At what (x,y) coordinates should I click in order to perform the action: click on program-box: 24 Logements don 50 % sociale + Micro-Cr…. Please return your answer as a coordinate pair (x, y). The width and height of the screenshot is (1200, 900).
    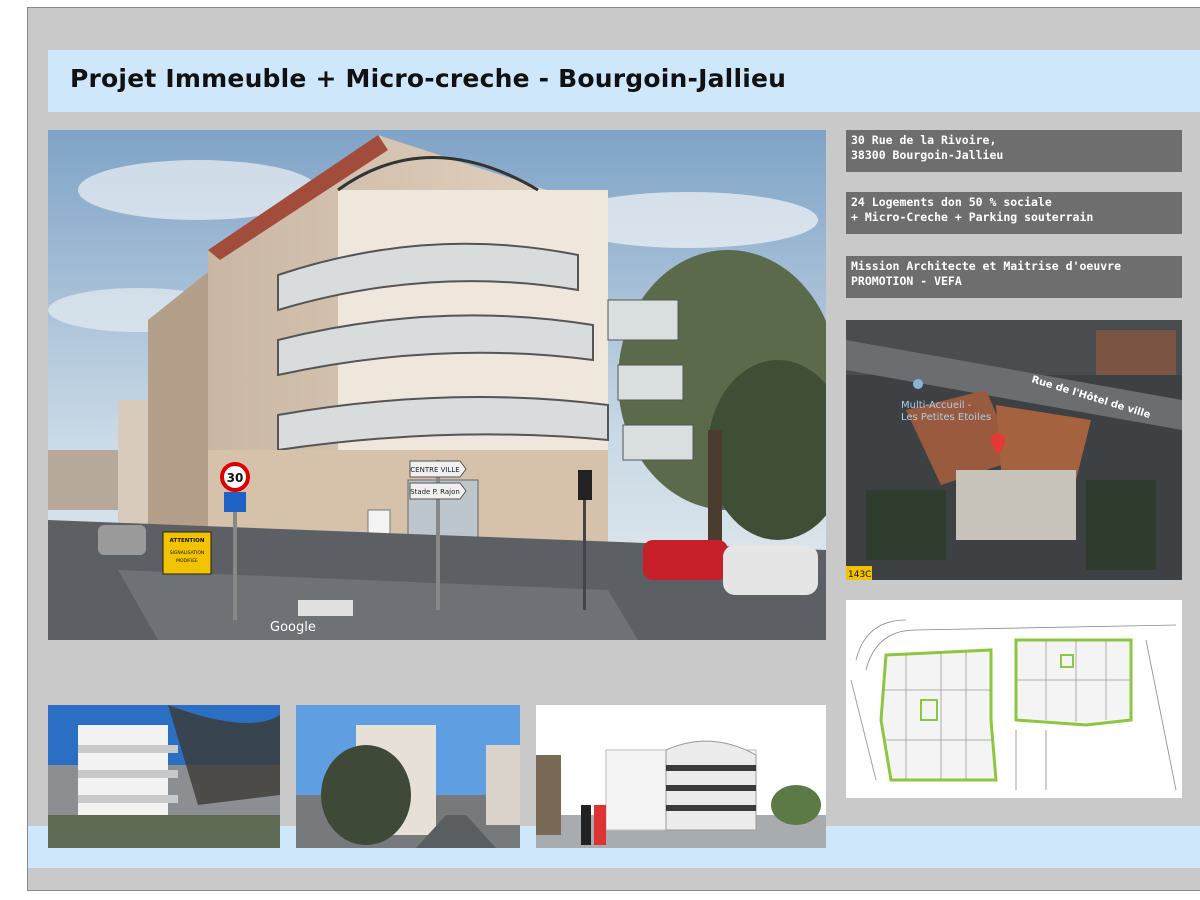
    Looking at the image, I should click on (1014, 213).